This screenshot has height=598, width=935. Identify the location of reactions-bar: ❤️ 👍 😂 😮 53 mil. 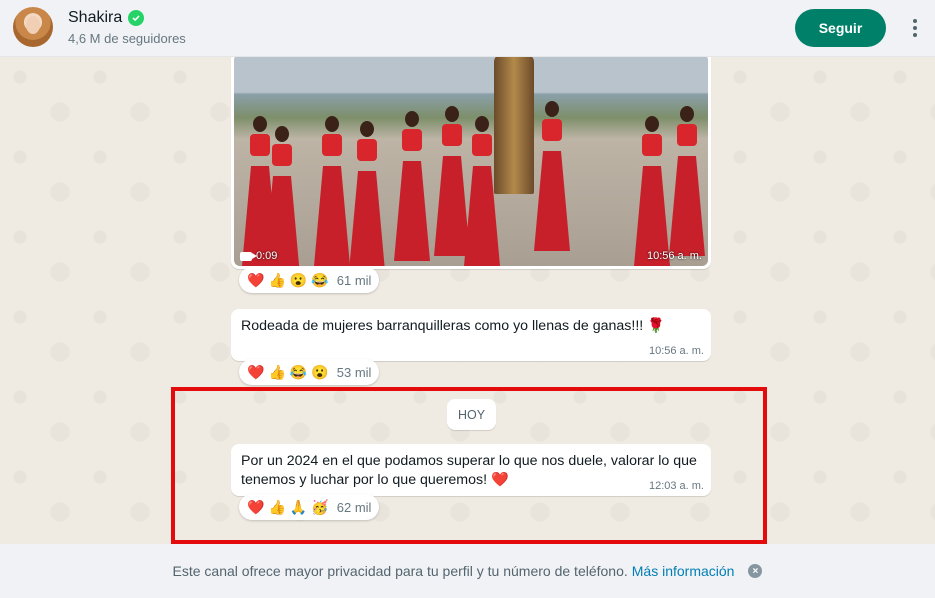
(309, 372).